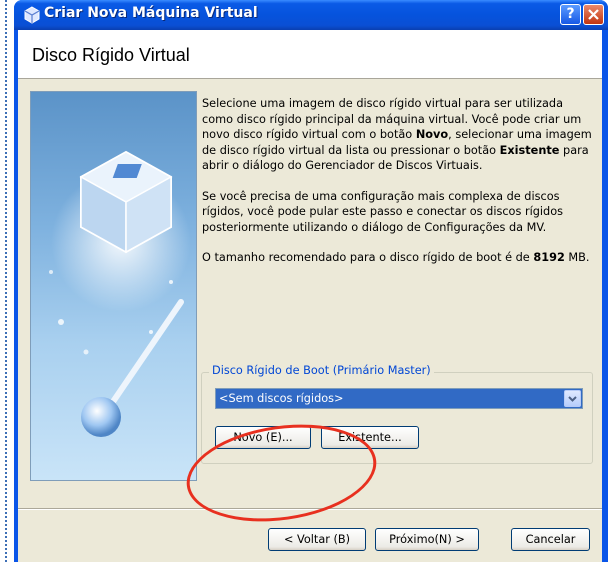  I want to click on close-button, so click(593, 14).